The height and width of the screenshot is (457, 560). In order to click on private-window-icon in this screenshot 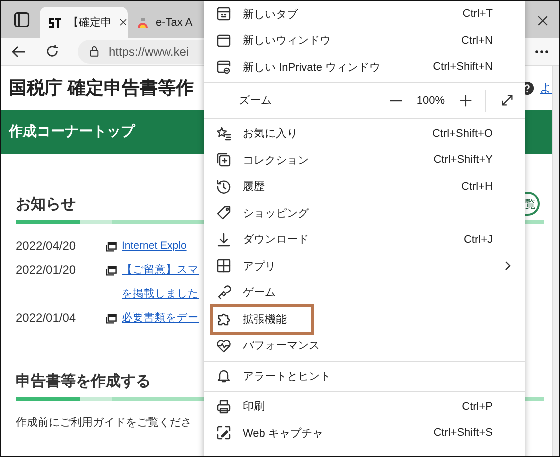, I will do `click(224, 67)`.